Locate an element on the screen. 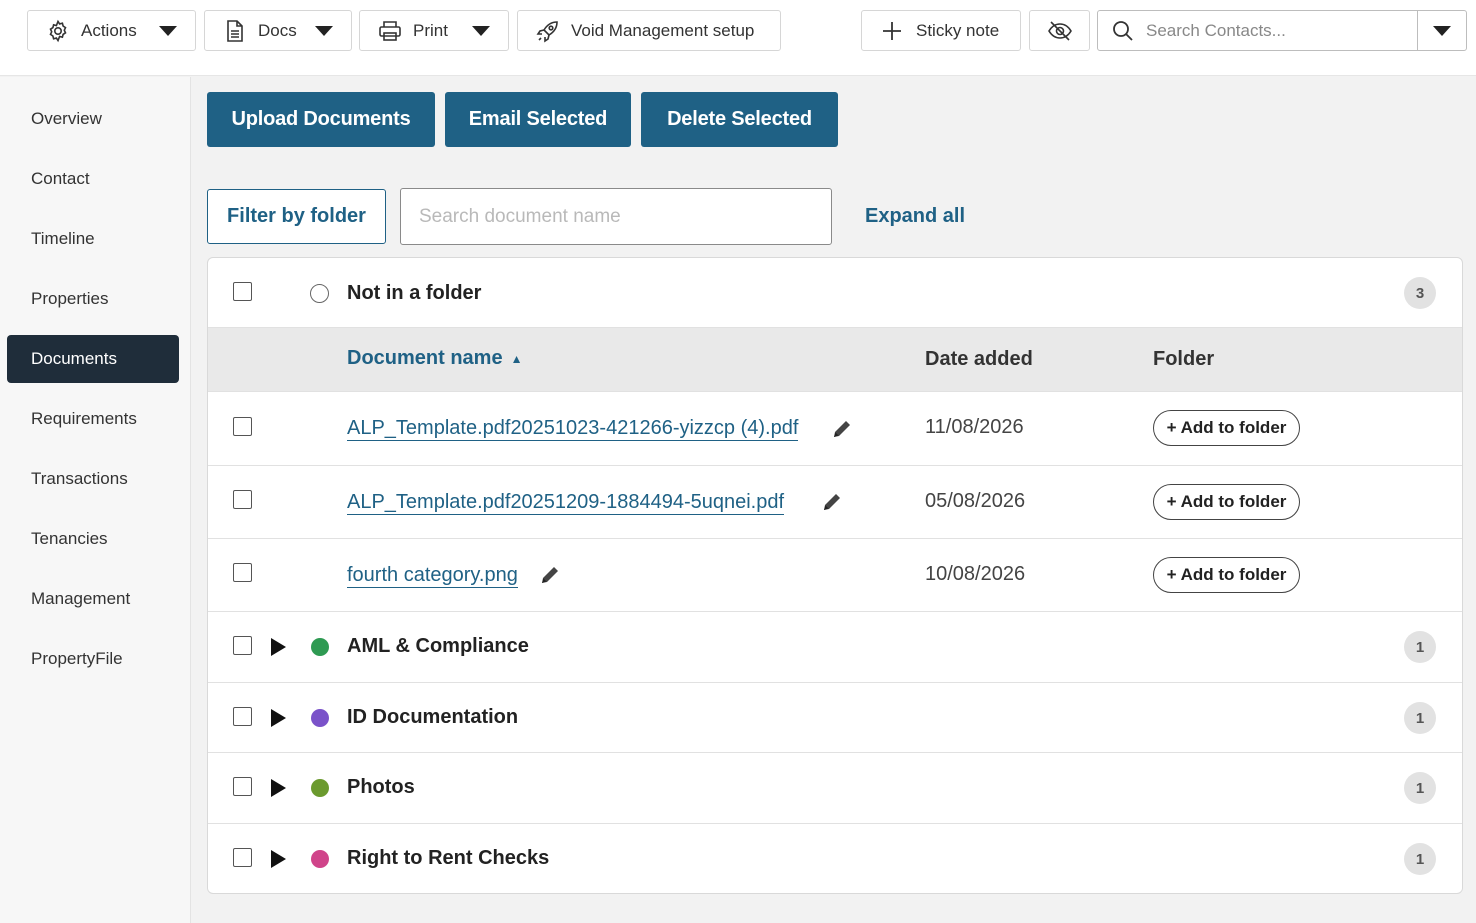 This screenshot has height=923, width=1476. contact-search is located at coordinates (1282, 30).